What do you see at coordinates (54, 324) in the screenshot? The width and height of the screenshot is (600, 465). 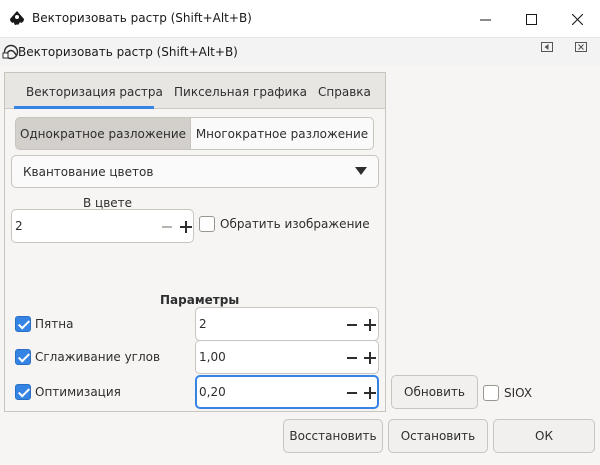 I see `speckles-label: Пятна` at bounding box center [54, 324].